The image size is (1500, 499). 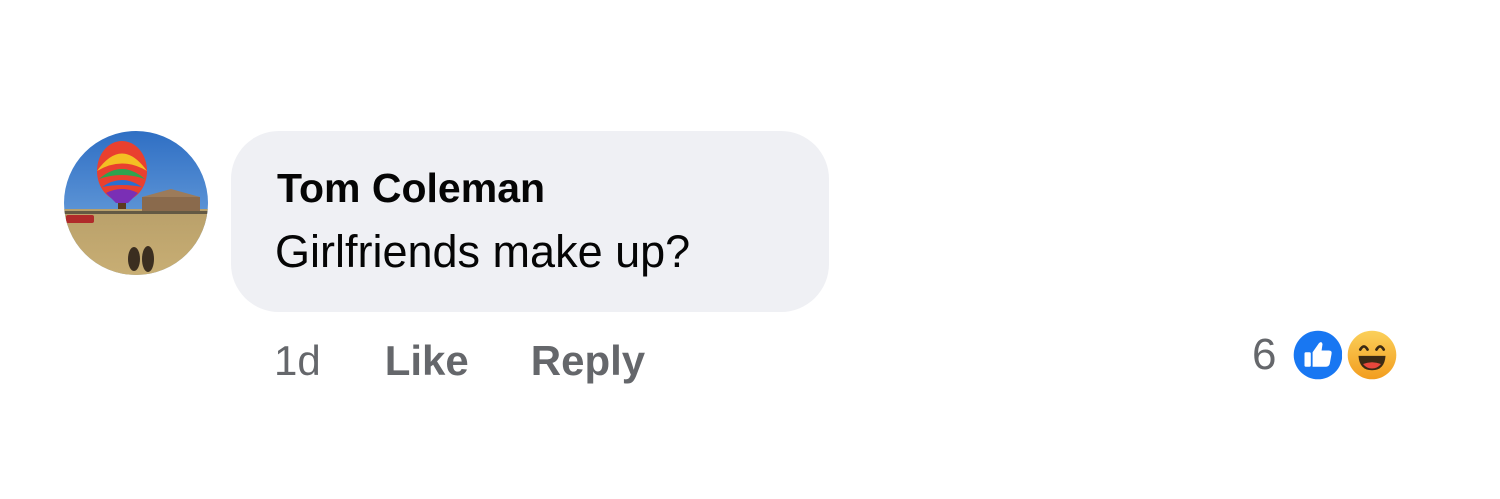 I want to click on comment-actions: 1d Like Reply, so click(x=490, y=361).